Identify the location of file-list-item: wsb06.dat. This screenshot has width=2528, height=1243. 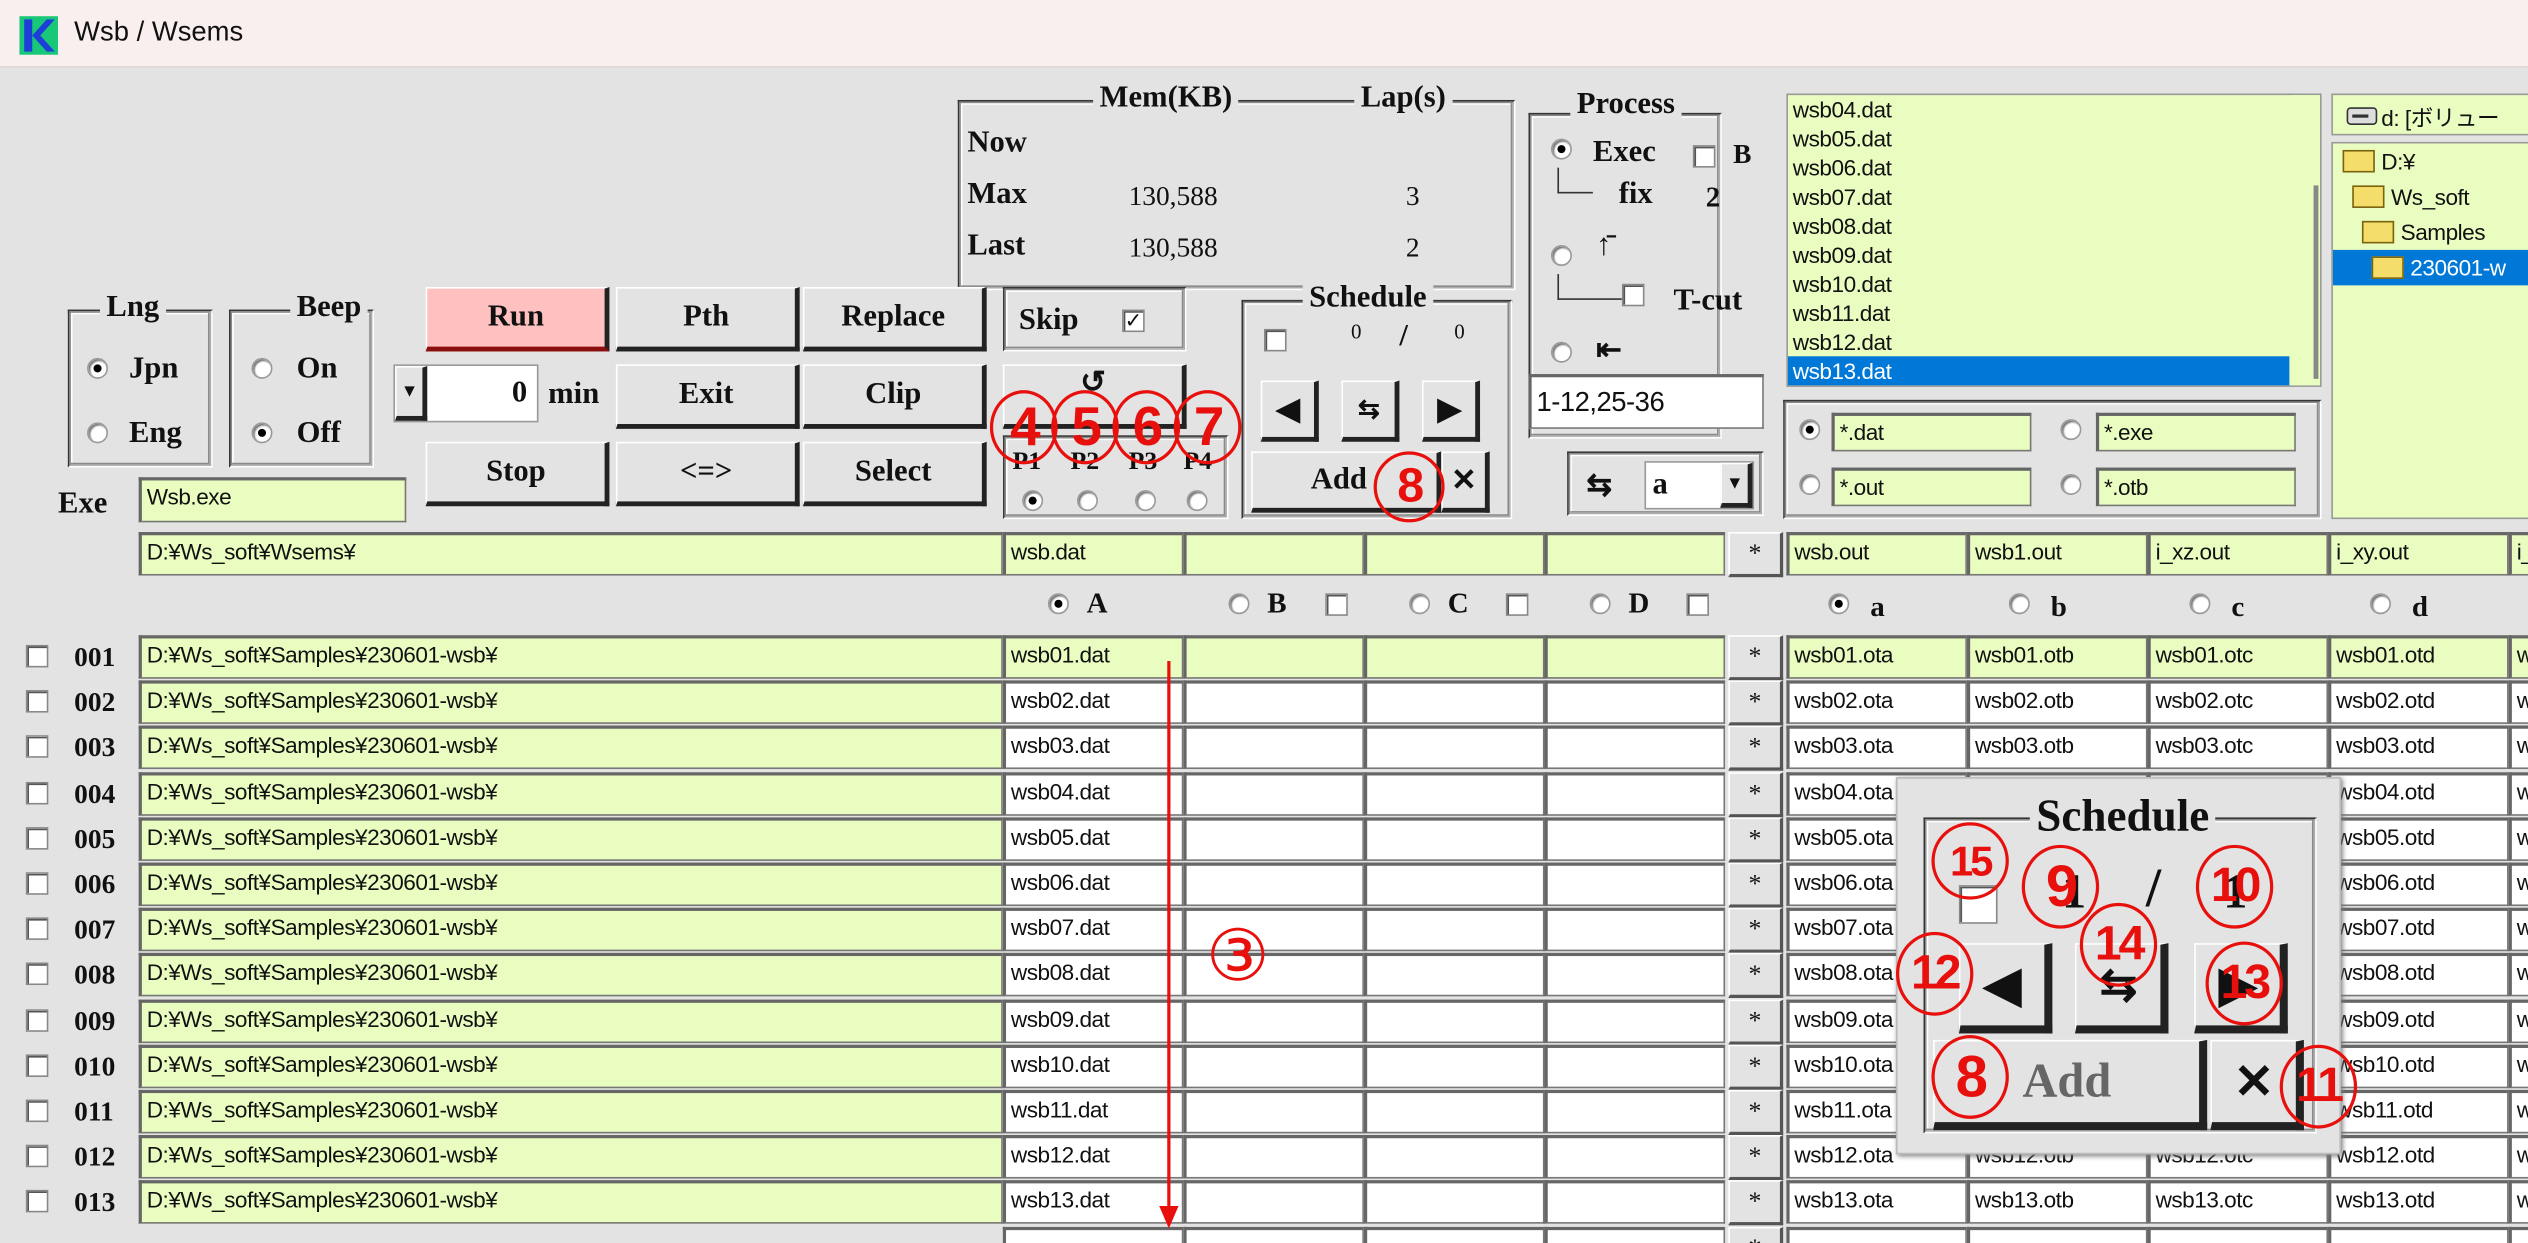
(2038, 167).